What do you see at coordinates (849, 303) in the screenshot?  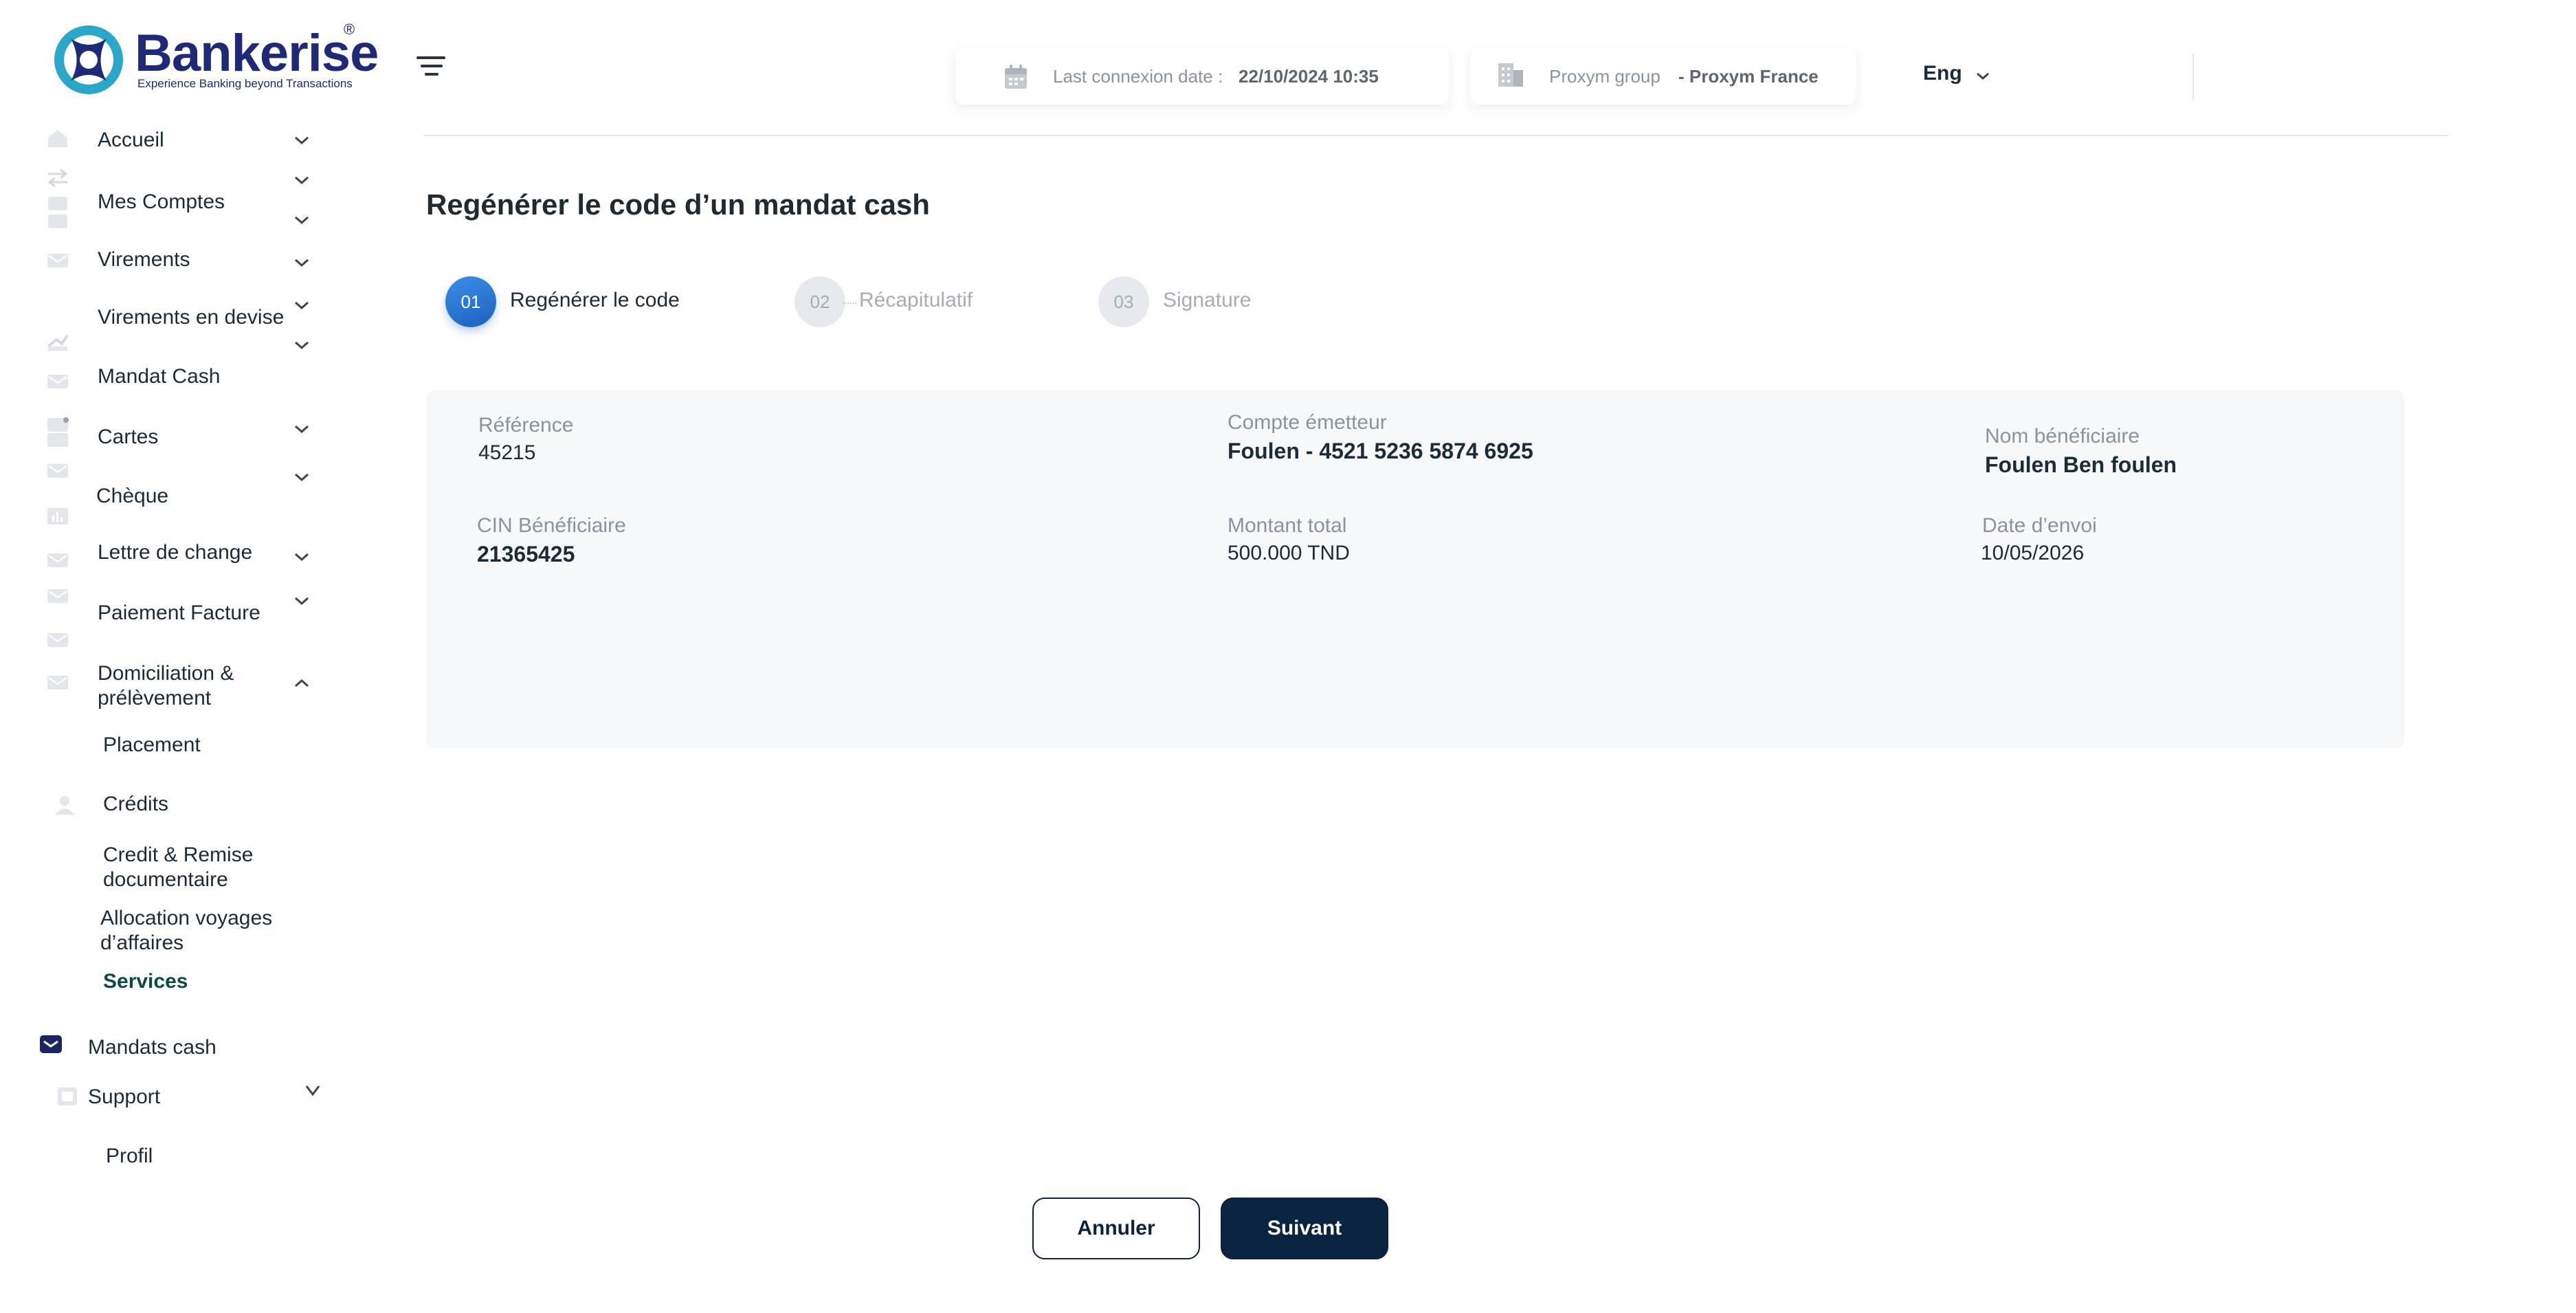 I see `step-connector` at bounding box center [849, 303].